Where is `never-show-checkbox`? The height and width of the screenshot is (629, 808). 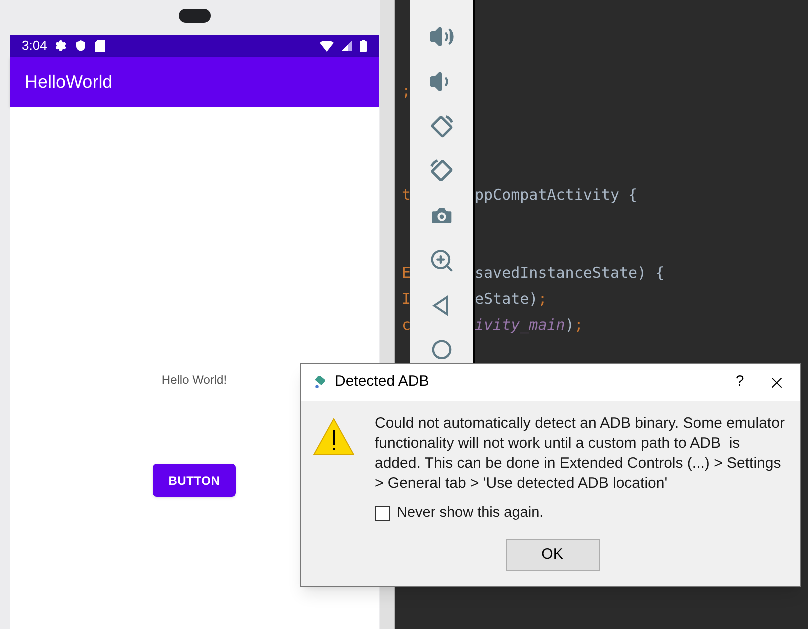 never-show-checkbox is located at coordinates (382, 514).